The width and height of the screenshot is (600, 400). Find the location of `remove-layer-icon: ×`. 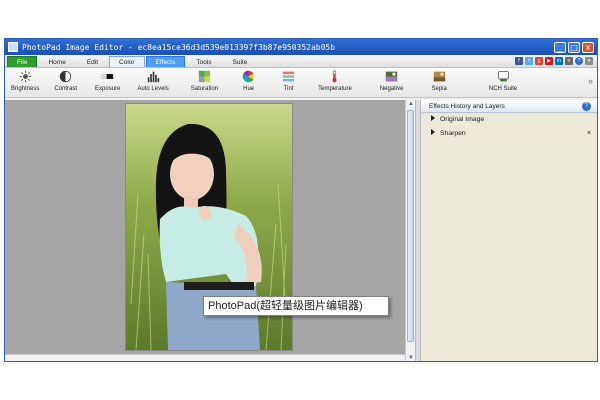

remove-layer-icon: × is located at coordinates (589, 134).